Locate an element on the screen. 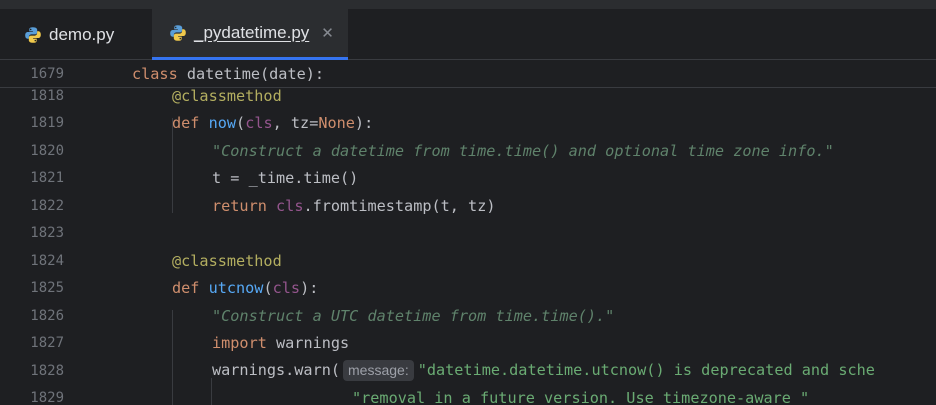 The width and height of the screenshot is (936, 405). code-text: return cls.fromtimestamp(t, tz) is located at coordinates (354, 206).